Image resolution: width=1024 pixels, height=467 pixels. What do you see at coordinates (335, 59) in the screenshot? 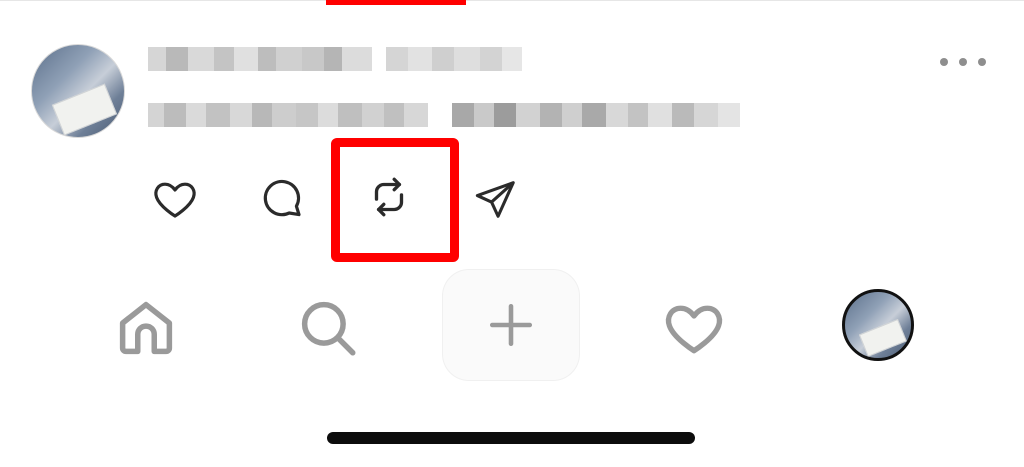
I see `post-author-name-redacted` at bounding box center [335, 59].